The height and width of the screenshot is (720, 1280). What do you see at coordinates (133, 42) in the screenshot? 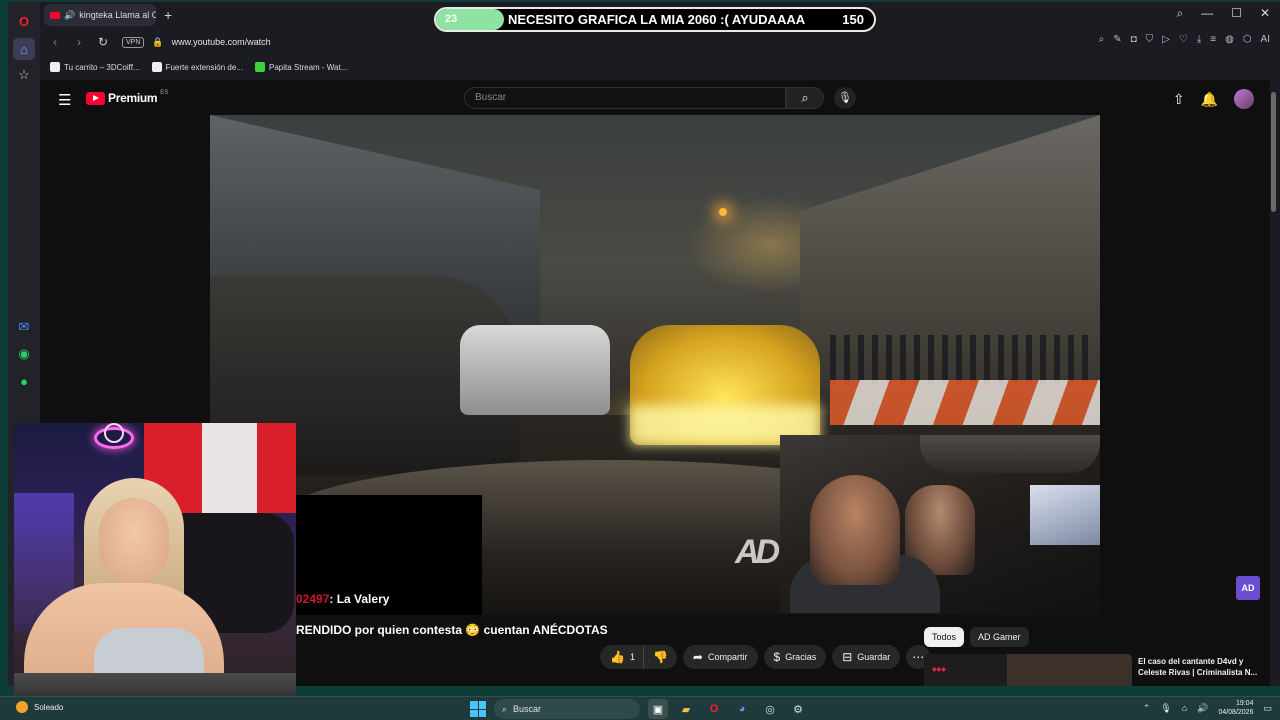
I see `vpn-badge: VPN` at bounding box center [133, 42].